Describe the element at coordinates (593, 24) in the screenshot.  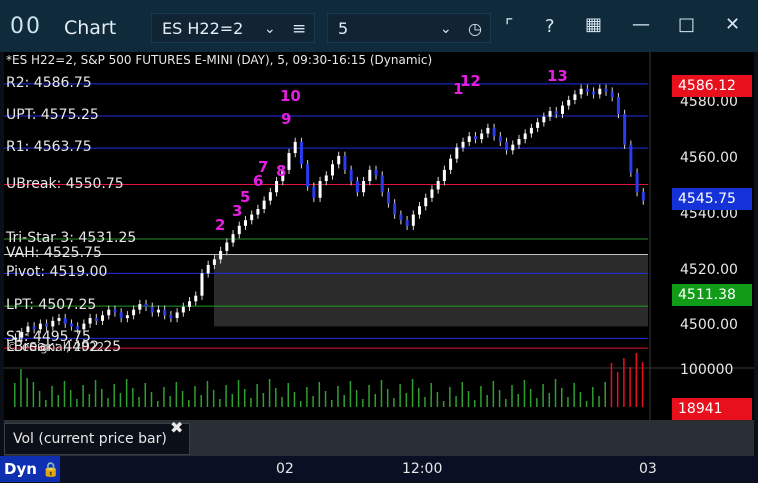
I see `layout-icon: ▦` at that location.